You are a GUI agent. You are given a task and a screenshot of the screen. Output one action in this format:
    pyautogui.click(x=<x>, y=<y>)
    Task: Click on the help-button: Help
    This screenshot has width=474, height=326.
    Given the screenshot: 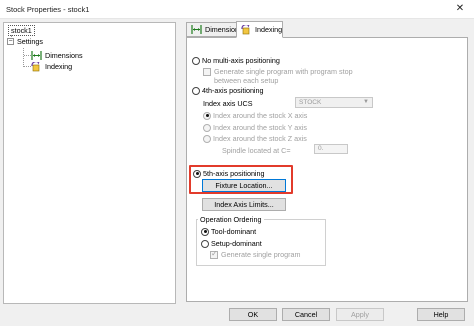 What is the action you would take?
    pyautogui.click(x=441, y=314)
    